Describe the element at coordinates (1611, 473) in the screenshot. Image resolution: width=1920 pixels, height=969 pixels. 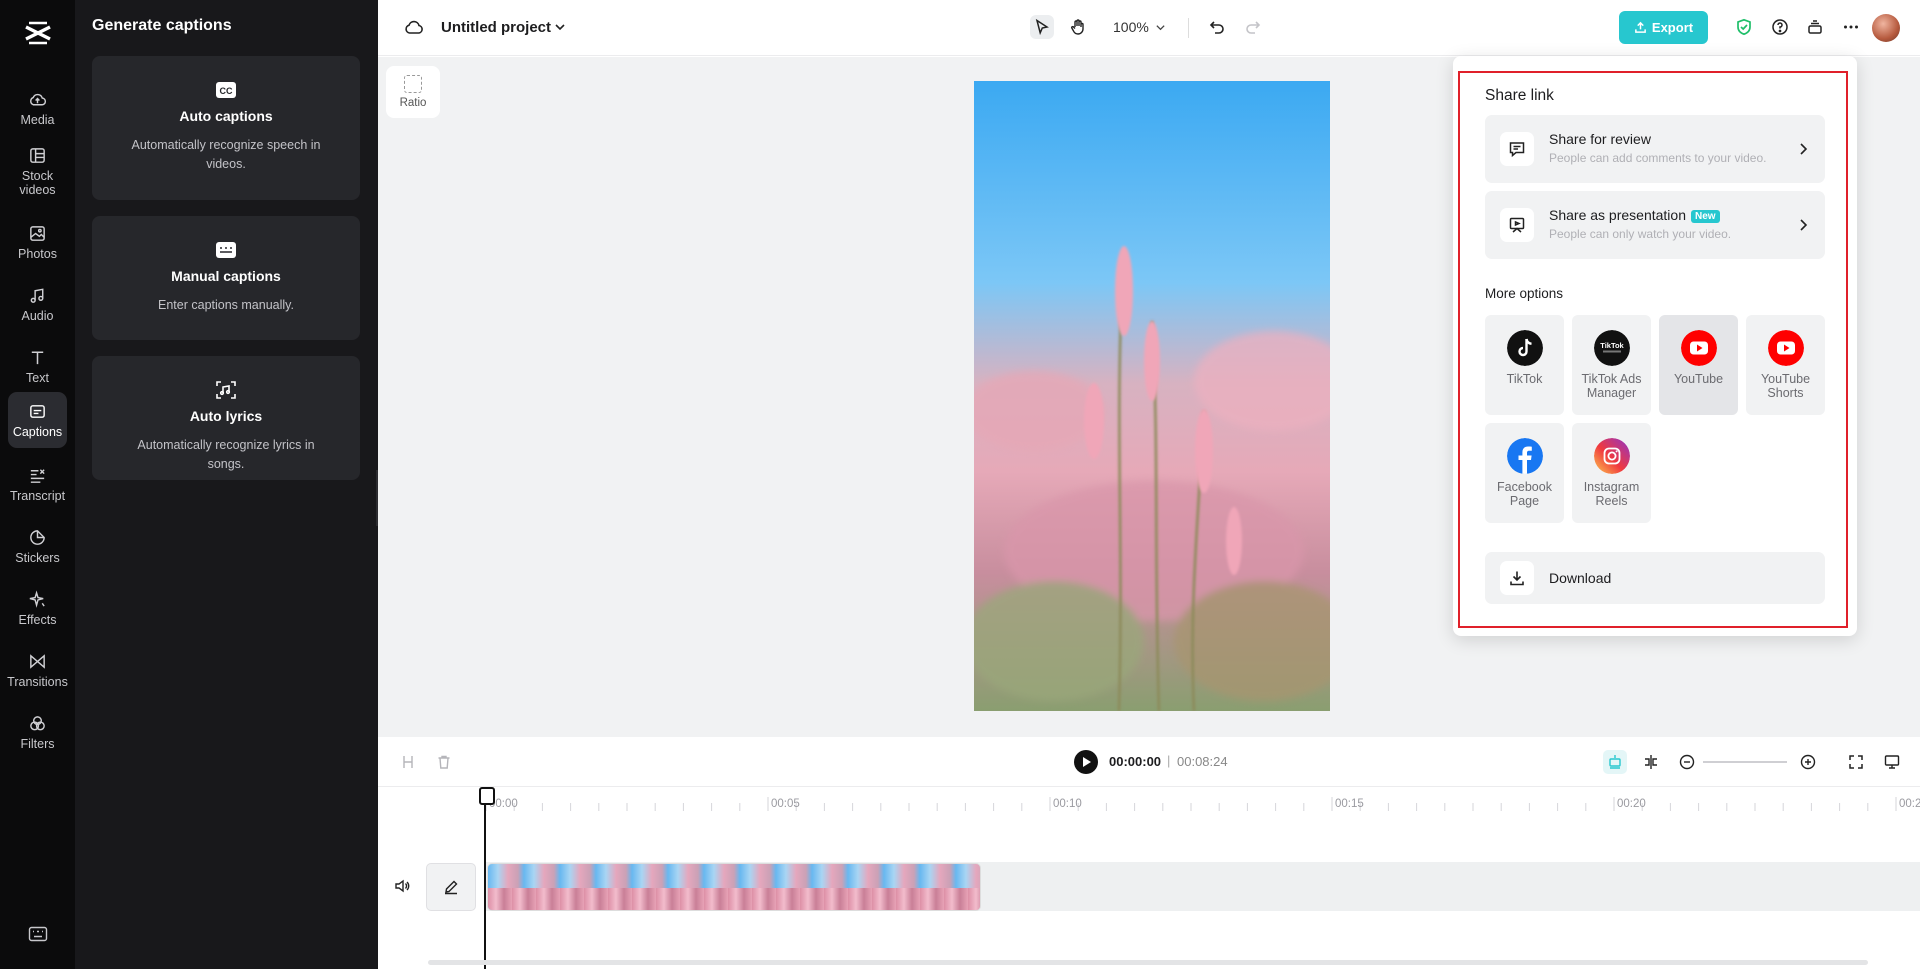
I see `option-instagram-reels: Instagram Reels` at that location.